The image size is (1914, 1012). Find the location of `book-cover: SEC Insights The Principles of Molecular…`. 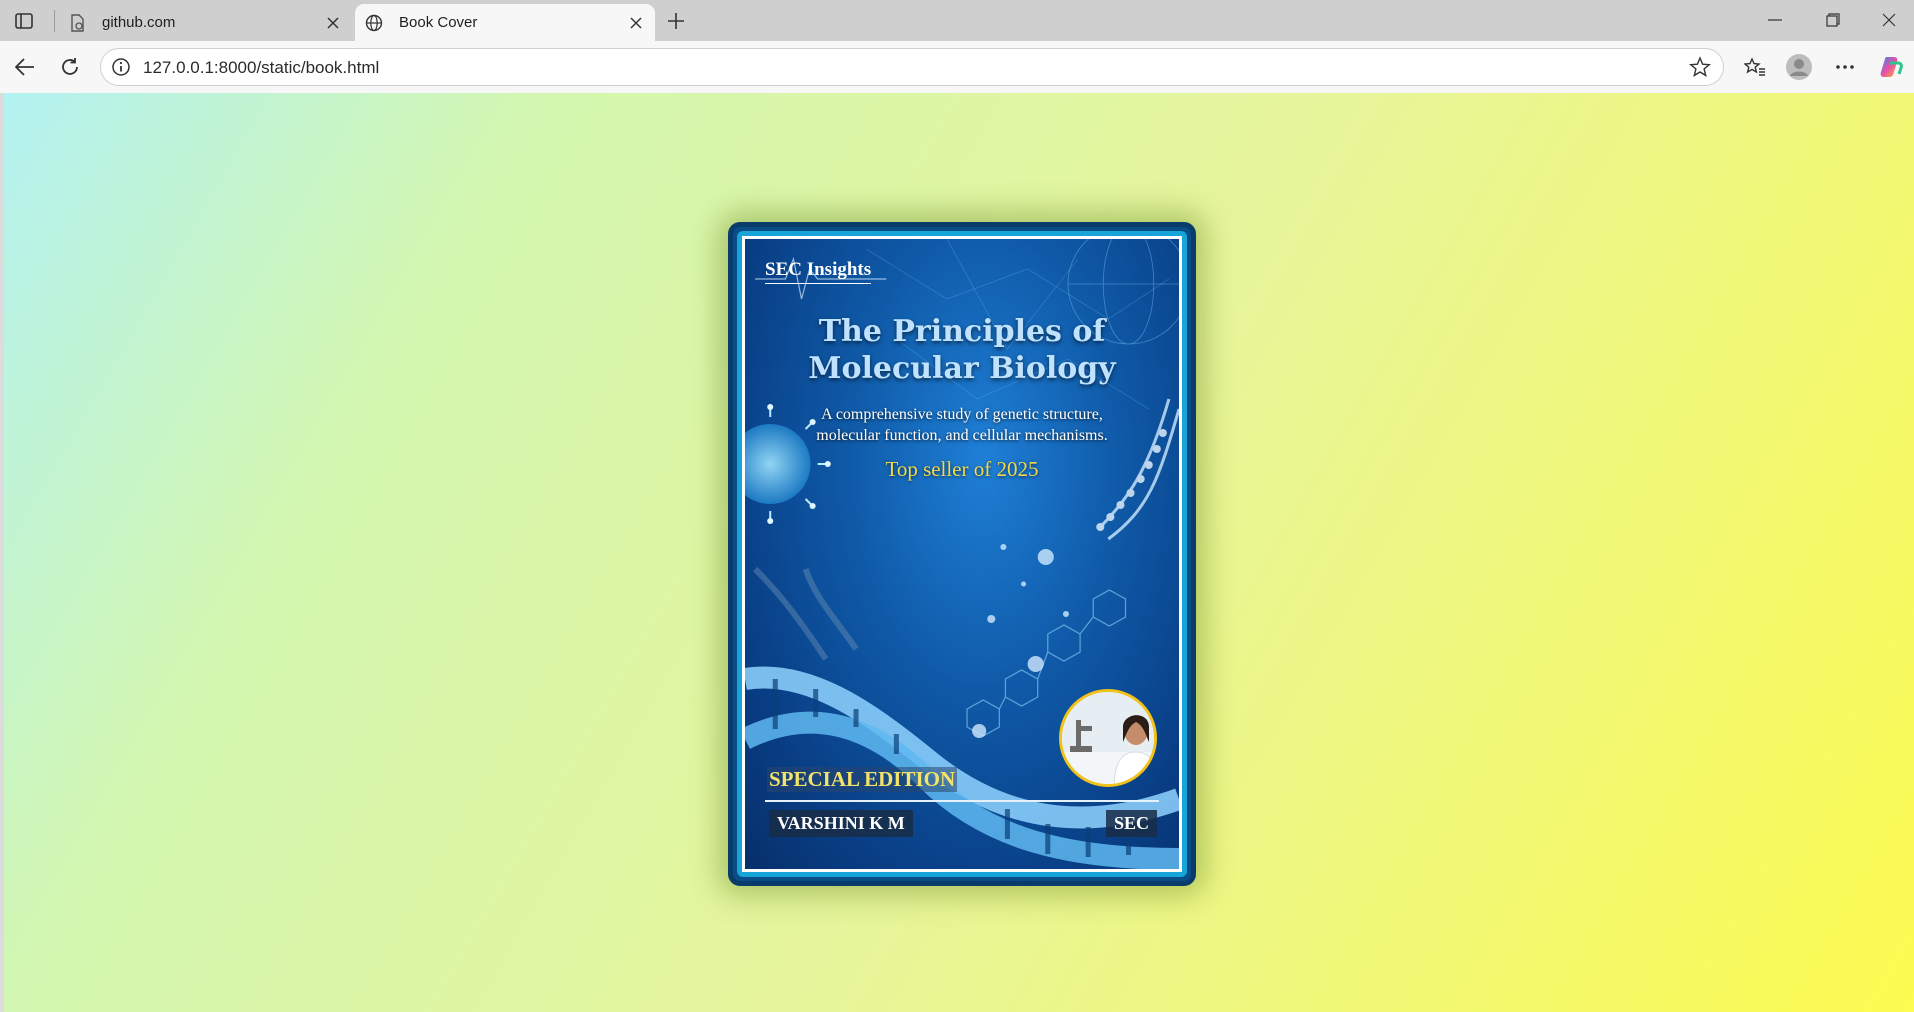

book-cover: SEC Insights The Principles of Molecular… is located at coordinates (962, 554).